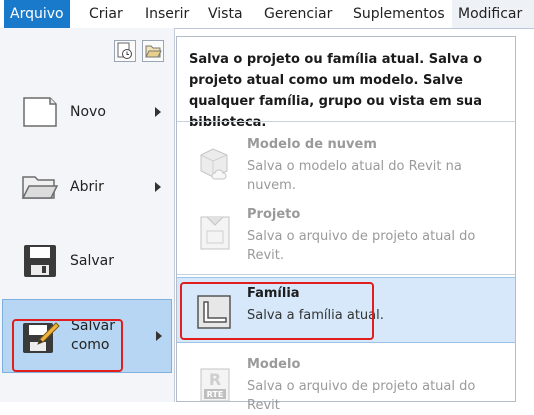 Image resolution: width=534 pixels, height=415 pixels. Describe the element at coordinates (277, 311) in the screenshot. I see `highlight-familia` at that location.